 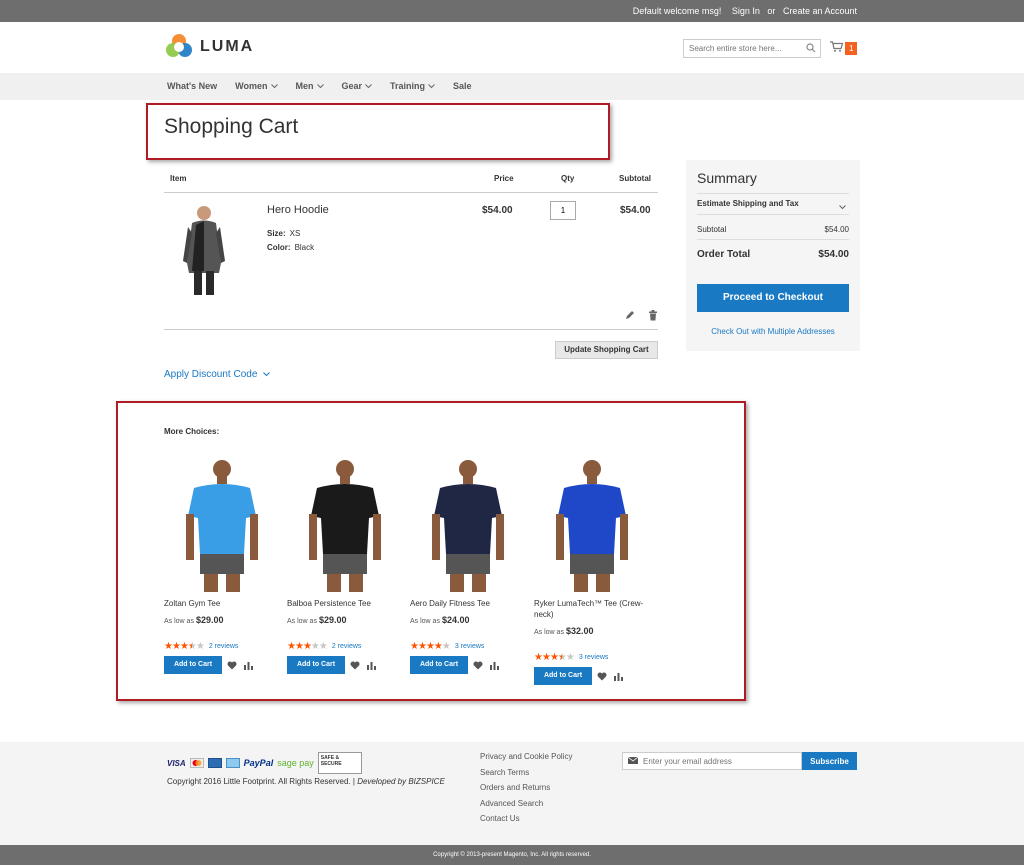 I want to click on cart-item-size: Size: XS, so click(x=283, y=233).